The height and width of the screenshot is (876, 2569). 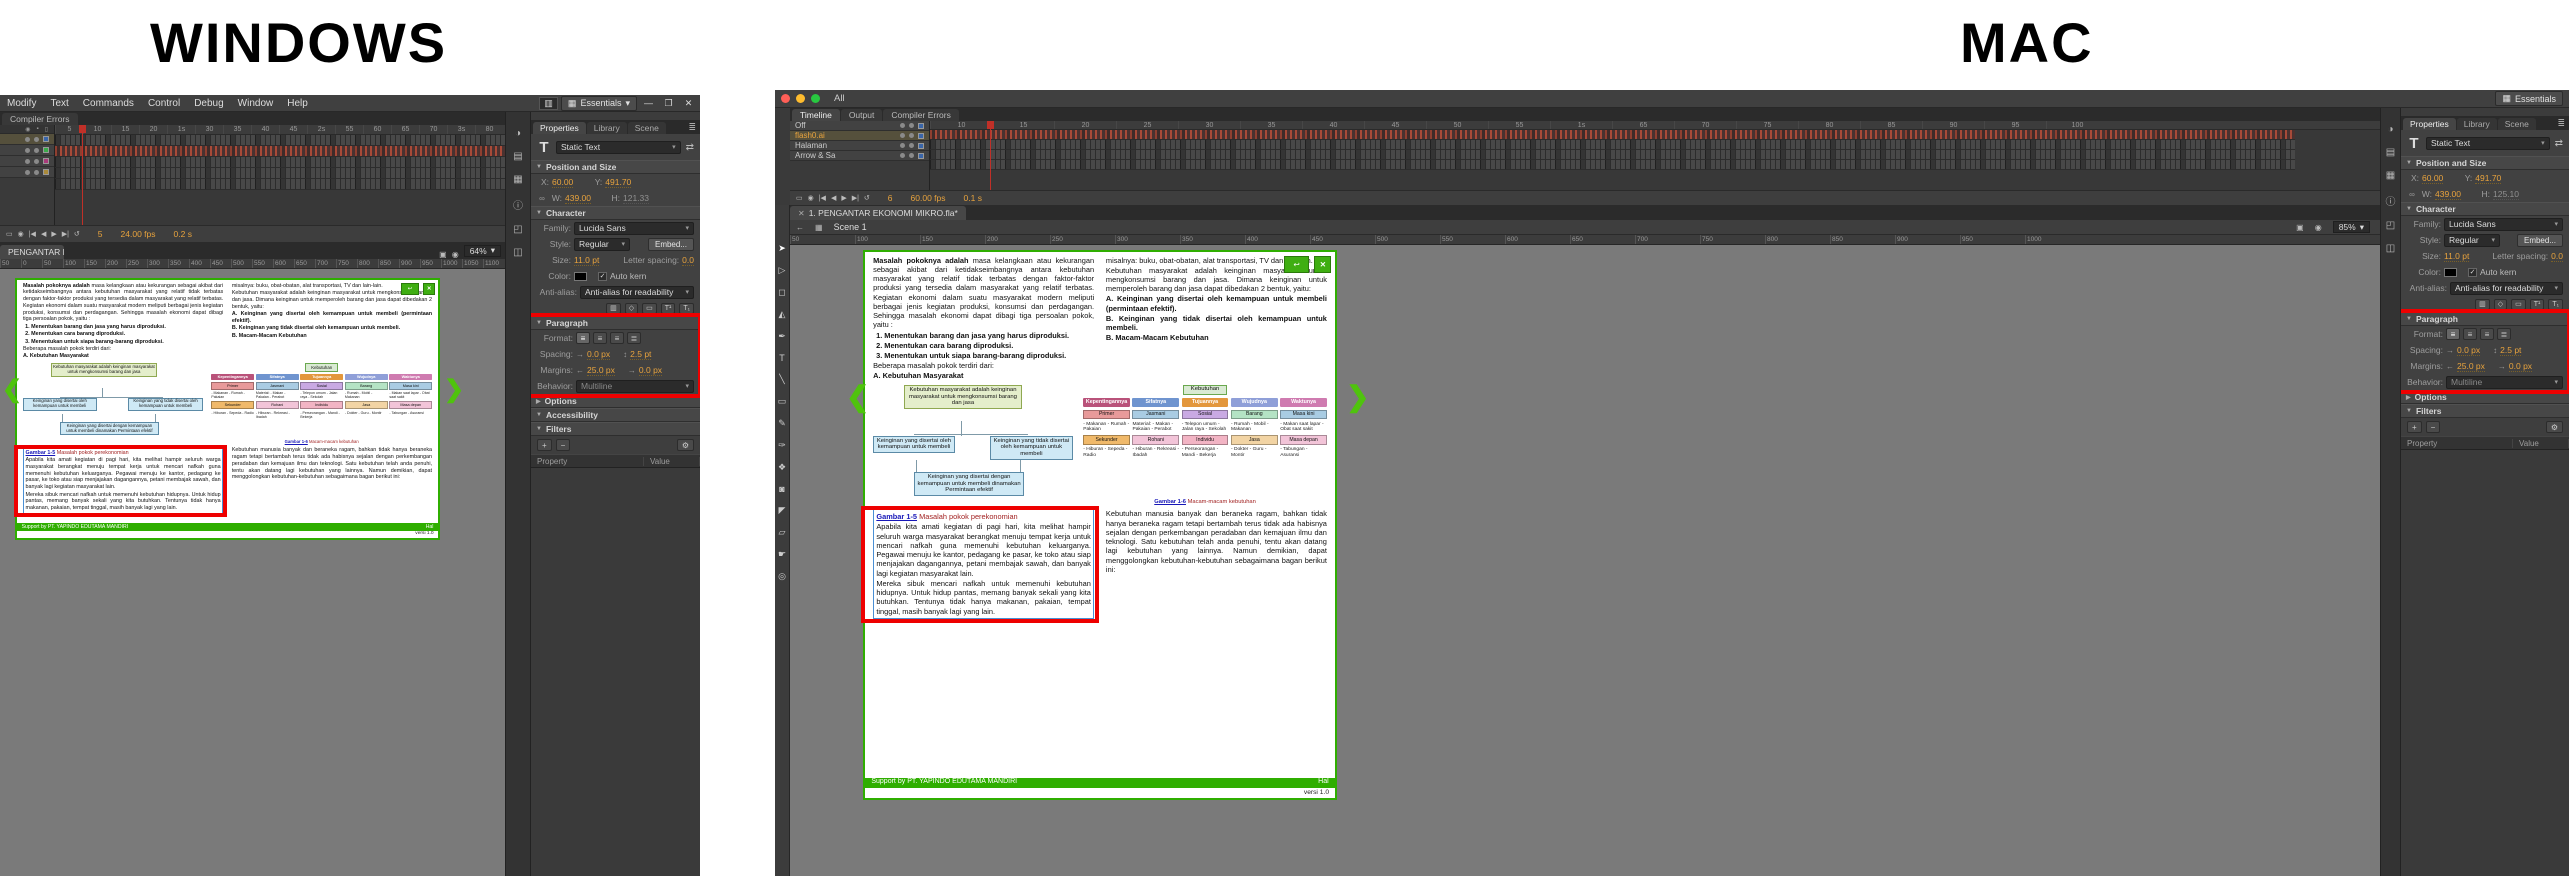 I want to click on document-tab: ✕ 1. PENGANTAR EKONOMI MIKRO.fla*, so click(x=878, y=213).